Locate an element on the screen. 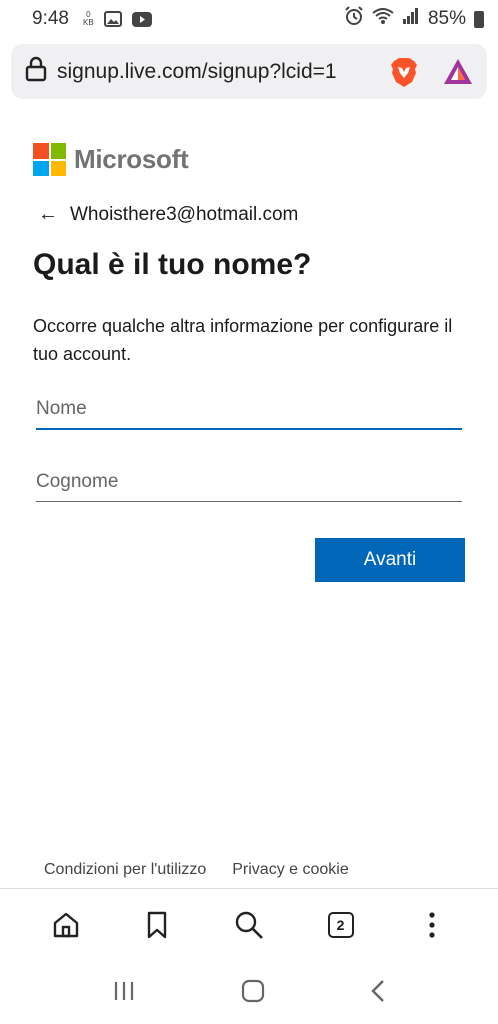 The height and width of the screenshot is (1024, 498). address-bar: signup.live.com/signup?lcid=1 is located at coordinates (249, 71).